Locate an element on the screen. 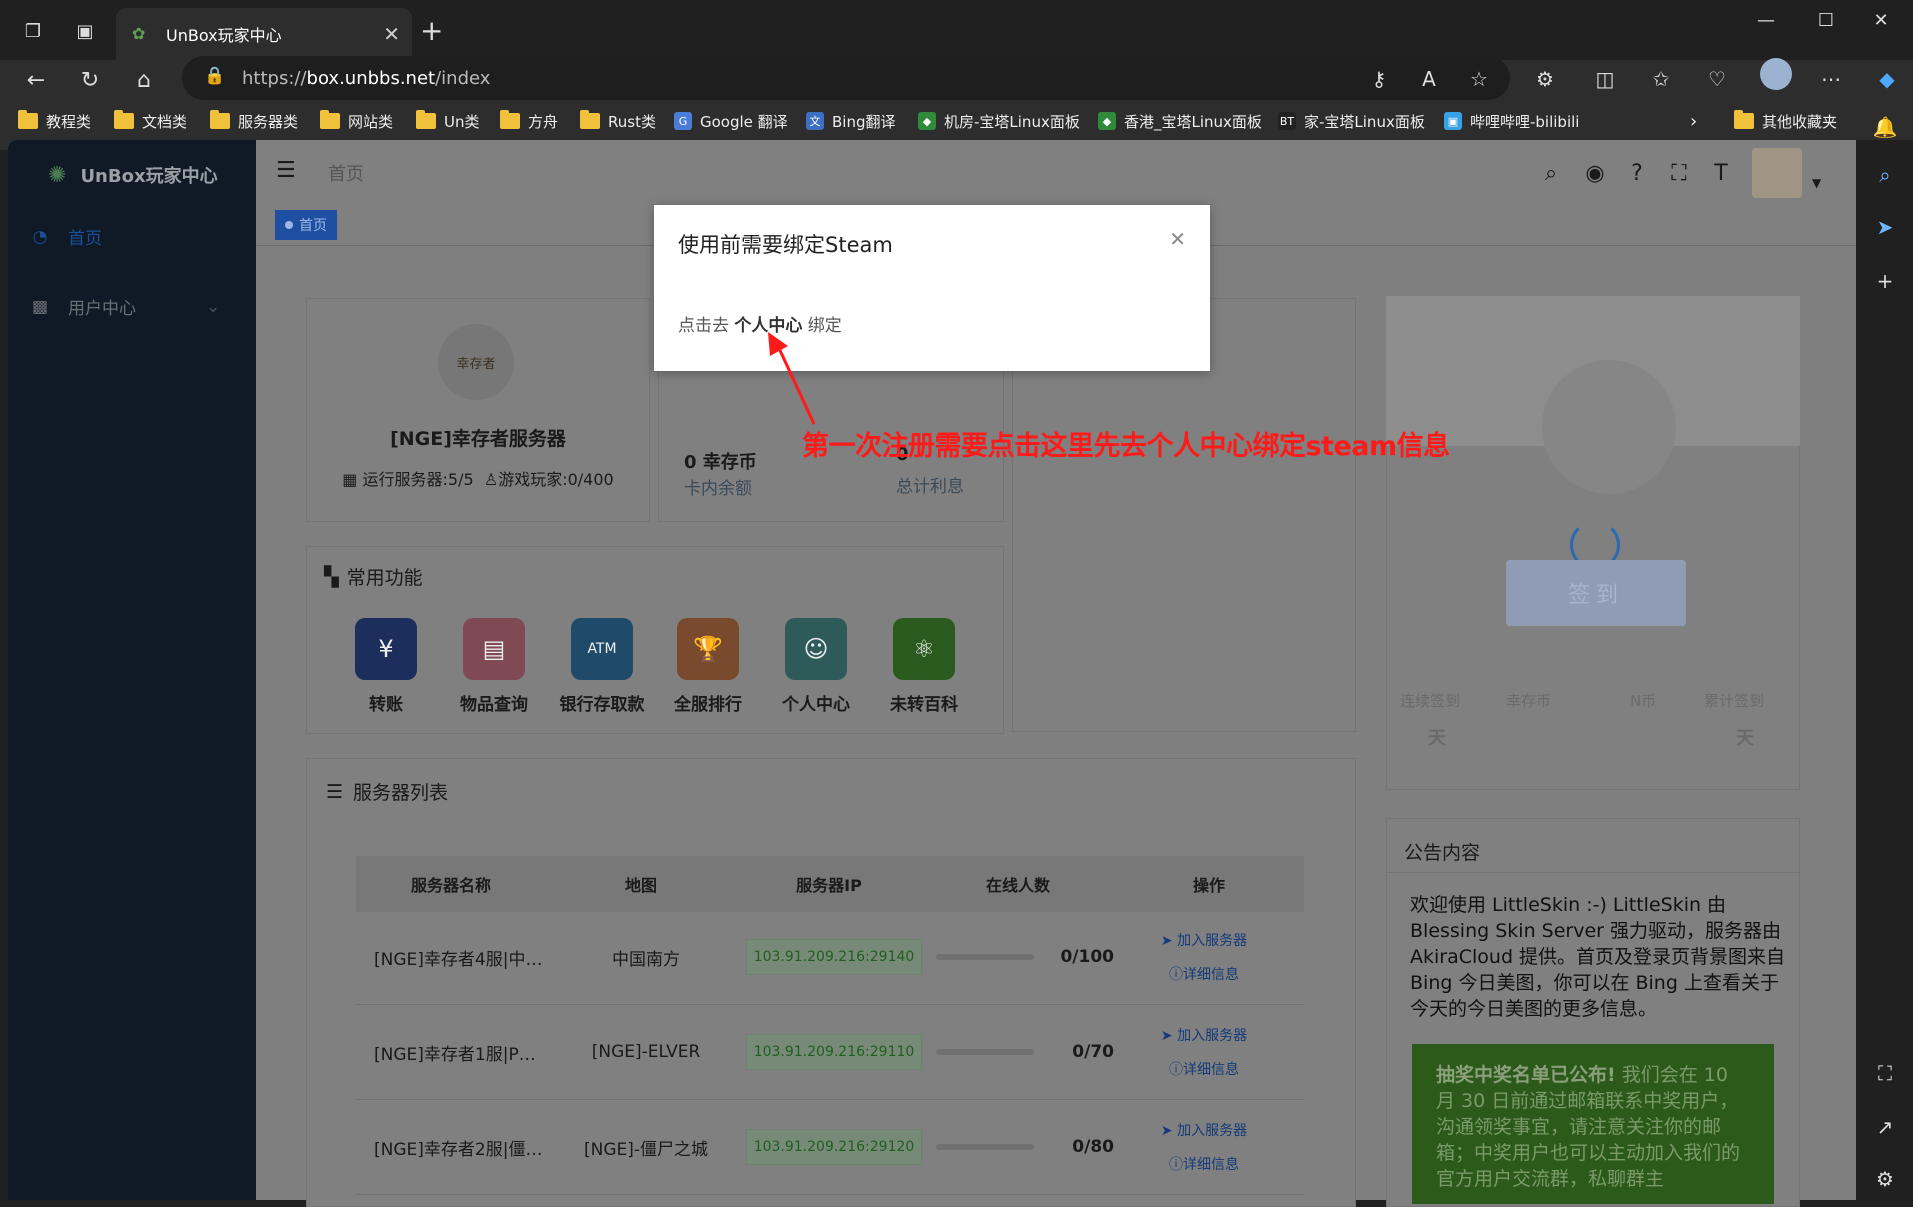 The height and width of the screenshot is (1207, 1913). bookmark-6: Rust类 is located at coordinates (618, 121).